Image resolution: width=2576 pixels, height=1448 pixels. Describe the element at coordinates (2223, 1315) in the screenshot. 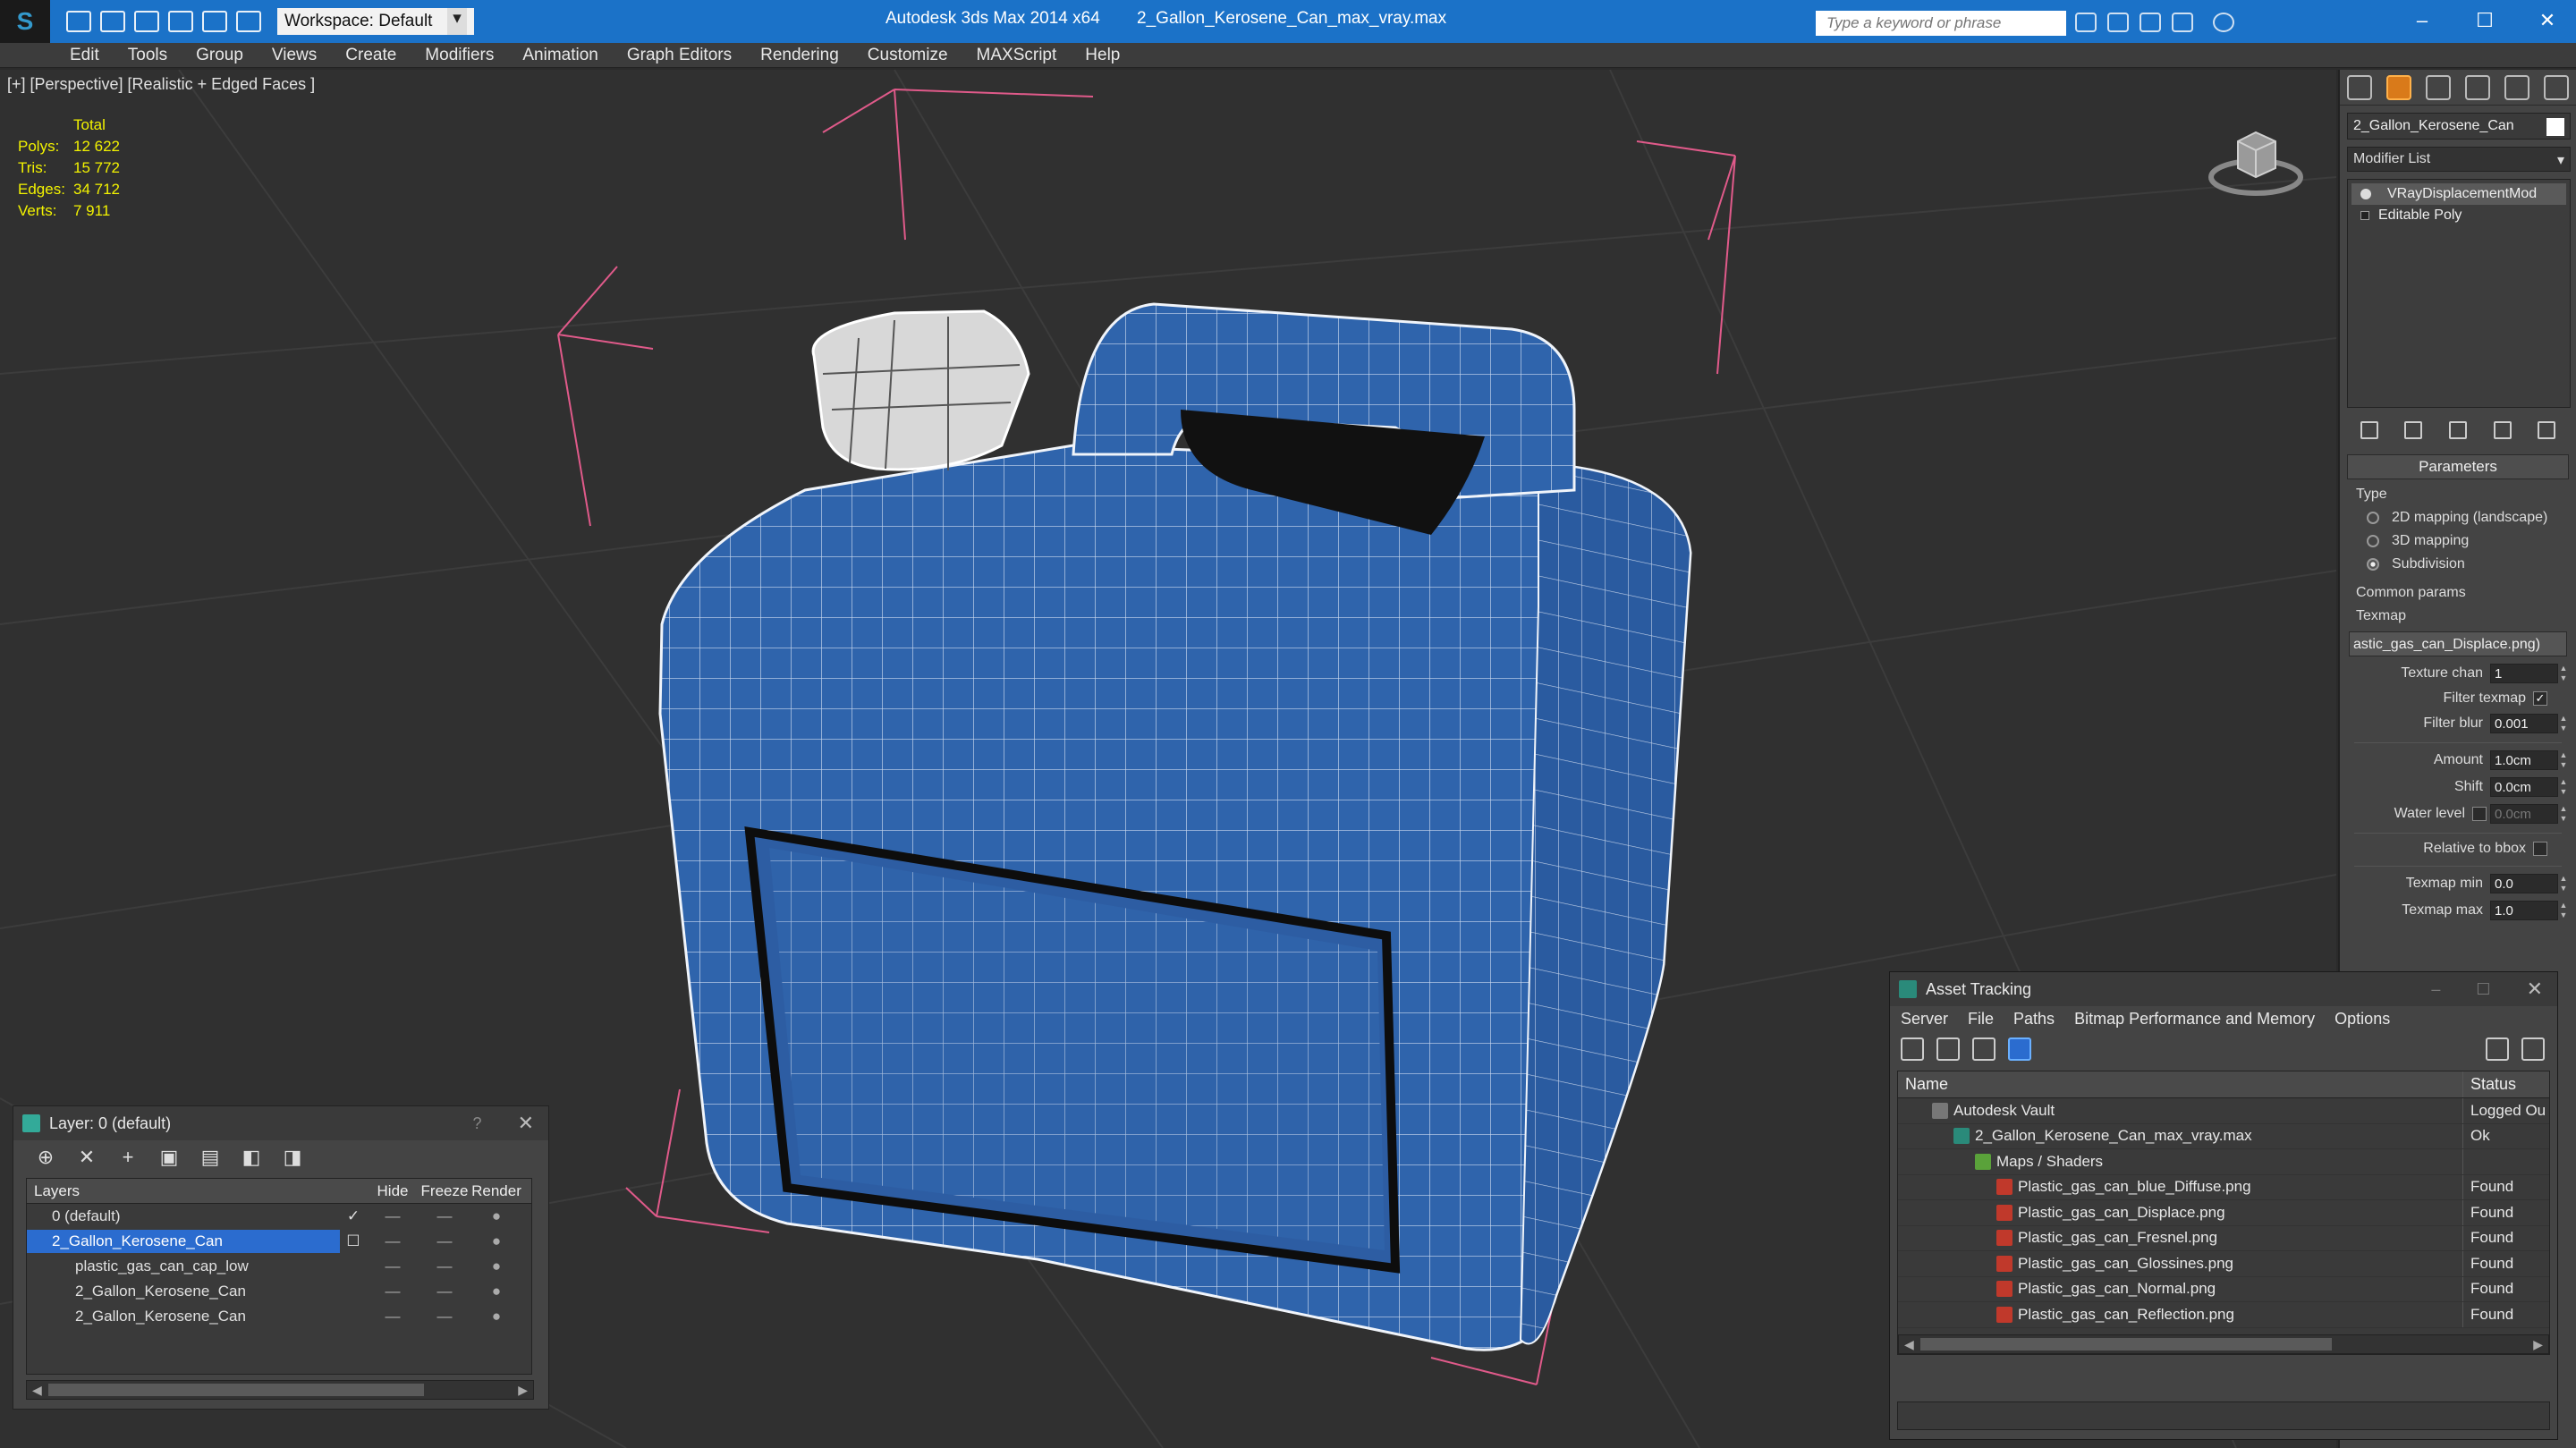

I see `asset-row: Plastic_gas_can_Reflection.png Found` at that location.